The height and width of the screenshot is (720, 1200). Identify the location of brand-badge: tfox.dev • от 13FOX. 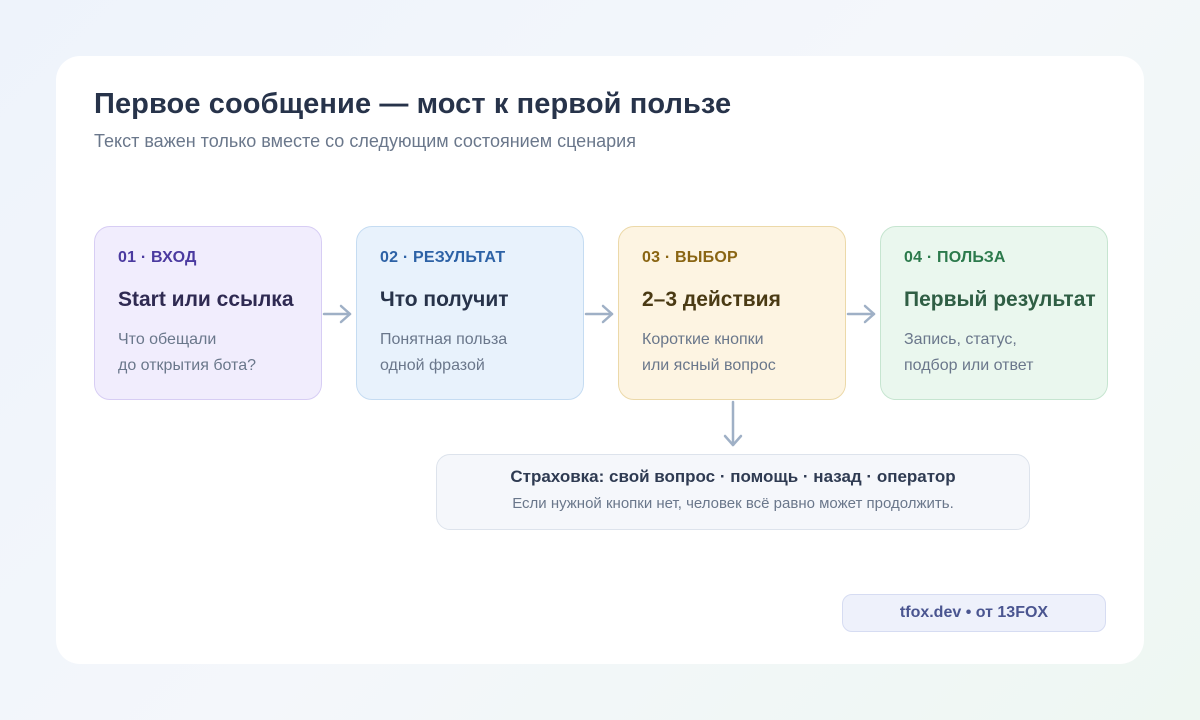
(974, 613).